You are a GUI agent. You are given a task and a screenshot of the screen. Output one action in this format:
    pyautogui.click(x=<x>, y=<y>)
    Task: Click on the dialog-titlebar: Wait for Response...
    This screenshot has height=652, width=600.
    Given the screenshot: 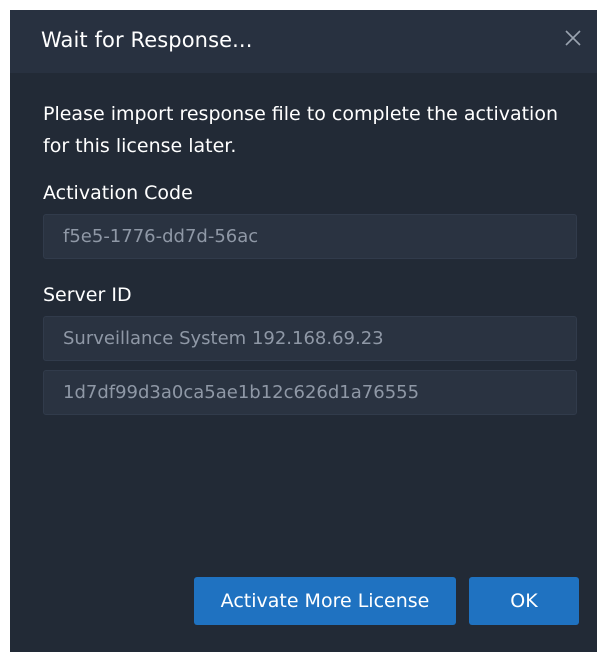 What is the action you would take?
    pyautogui.click(x=303, y=41)
    